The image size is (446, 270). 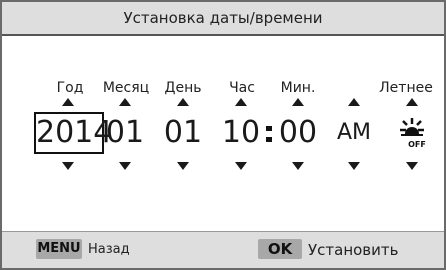 I want to click on day-up-arrow, so click(x=183, y=102).